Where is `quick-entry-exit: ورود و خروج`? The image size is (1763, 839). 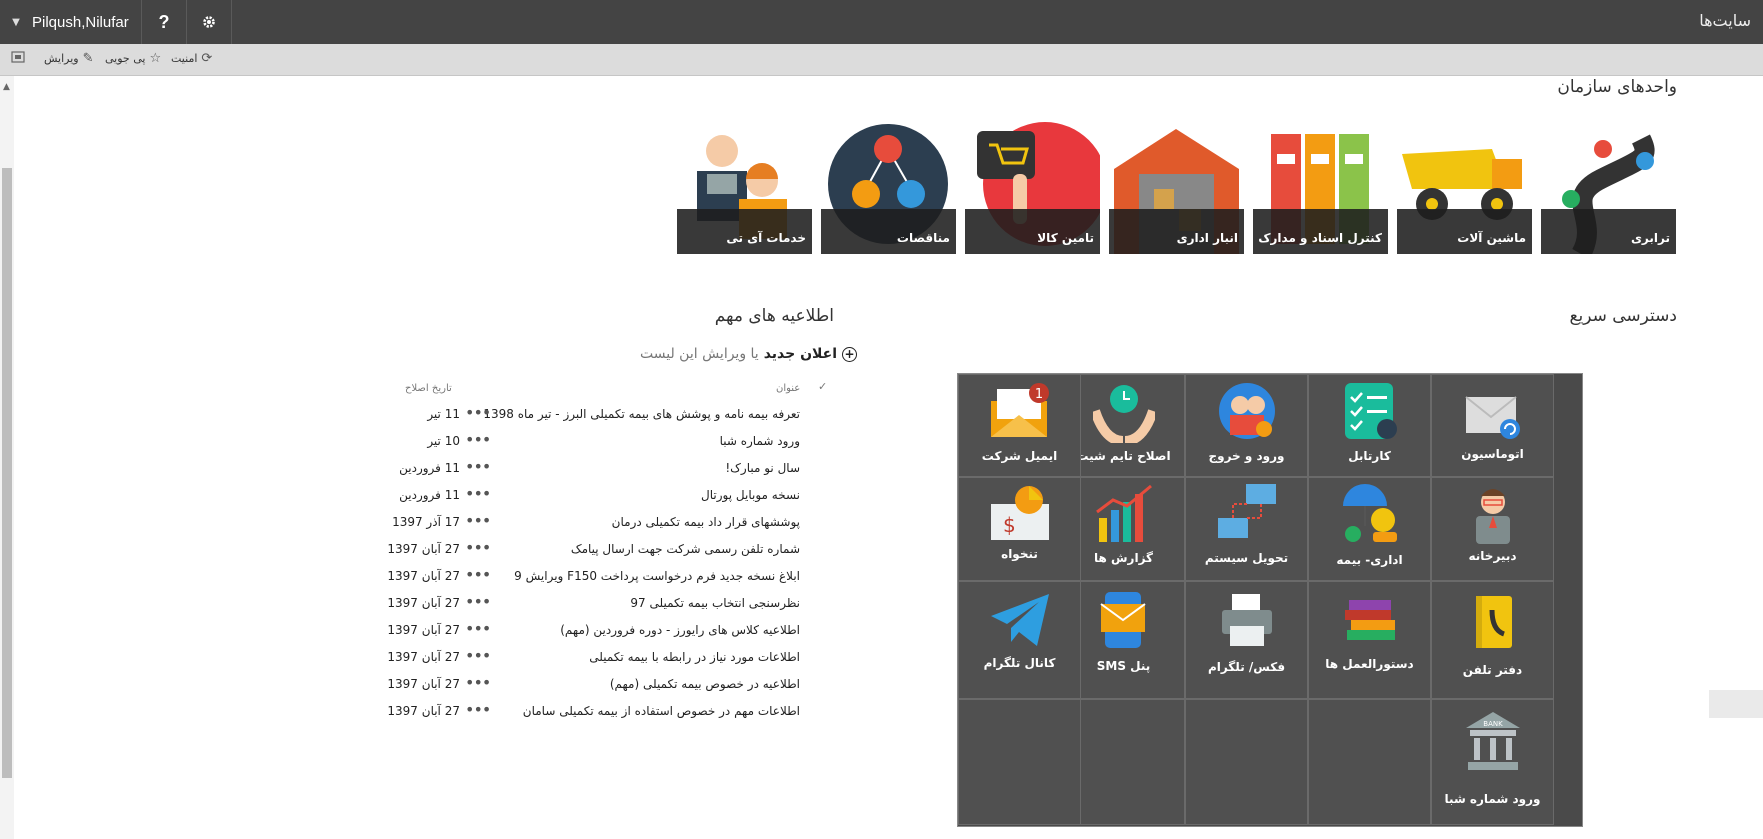 quick-entry-exit: ورود و خروج is located at coordinates (1246, 425).